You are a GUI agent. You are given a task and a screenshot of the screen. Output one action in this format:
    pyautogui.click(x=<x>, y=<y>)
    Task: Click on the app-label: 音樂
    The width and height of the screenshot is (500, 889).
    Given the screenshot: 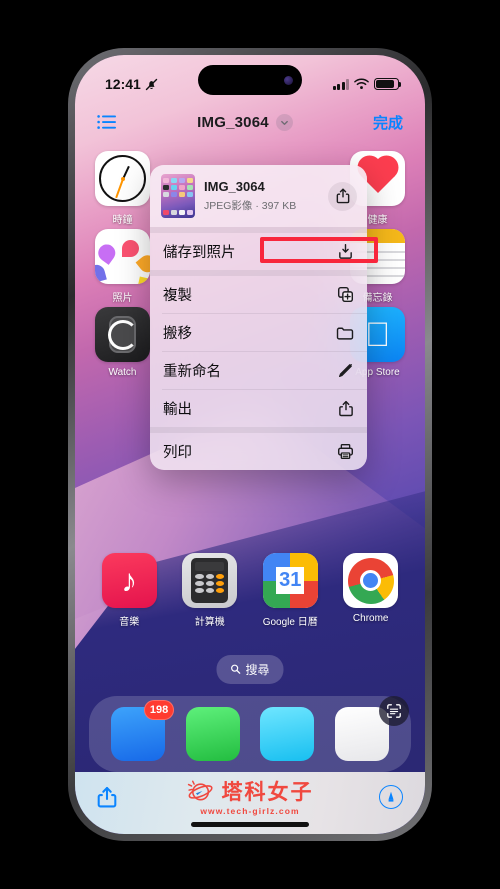 What is the action you would take?
    pyautogui.click(x=129, y=622)
    